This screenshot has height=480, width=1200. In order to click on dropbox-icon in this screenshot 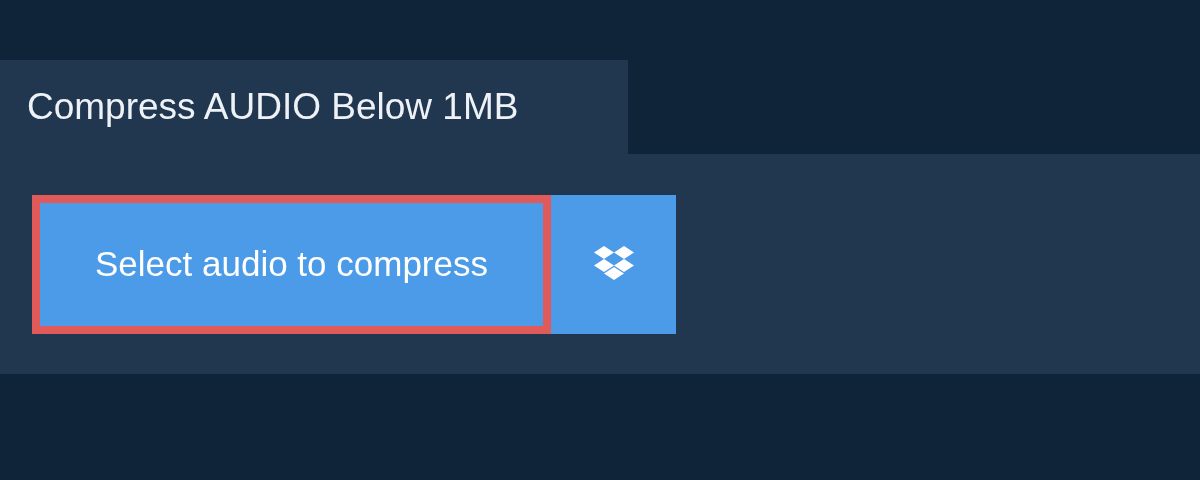, I will do `click(613, 264)`.